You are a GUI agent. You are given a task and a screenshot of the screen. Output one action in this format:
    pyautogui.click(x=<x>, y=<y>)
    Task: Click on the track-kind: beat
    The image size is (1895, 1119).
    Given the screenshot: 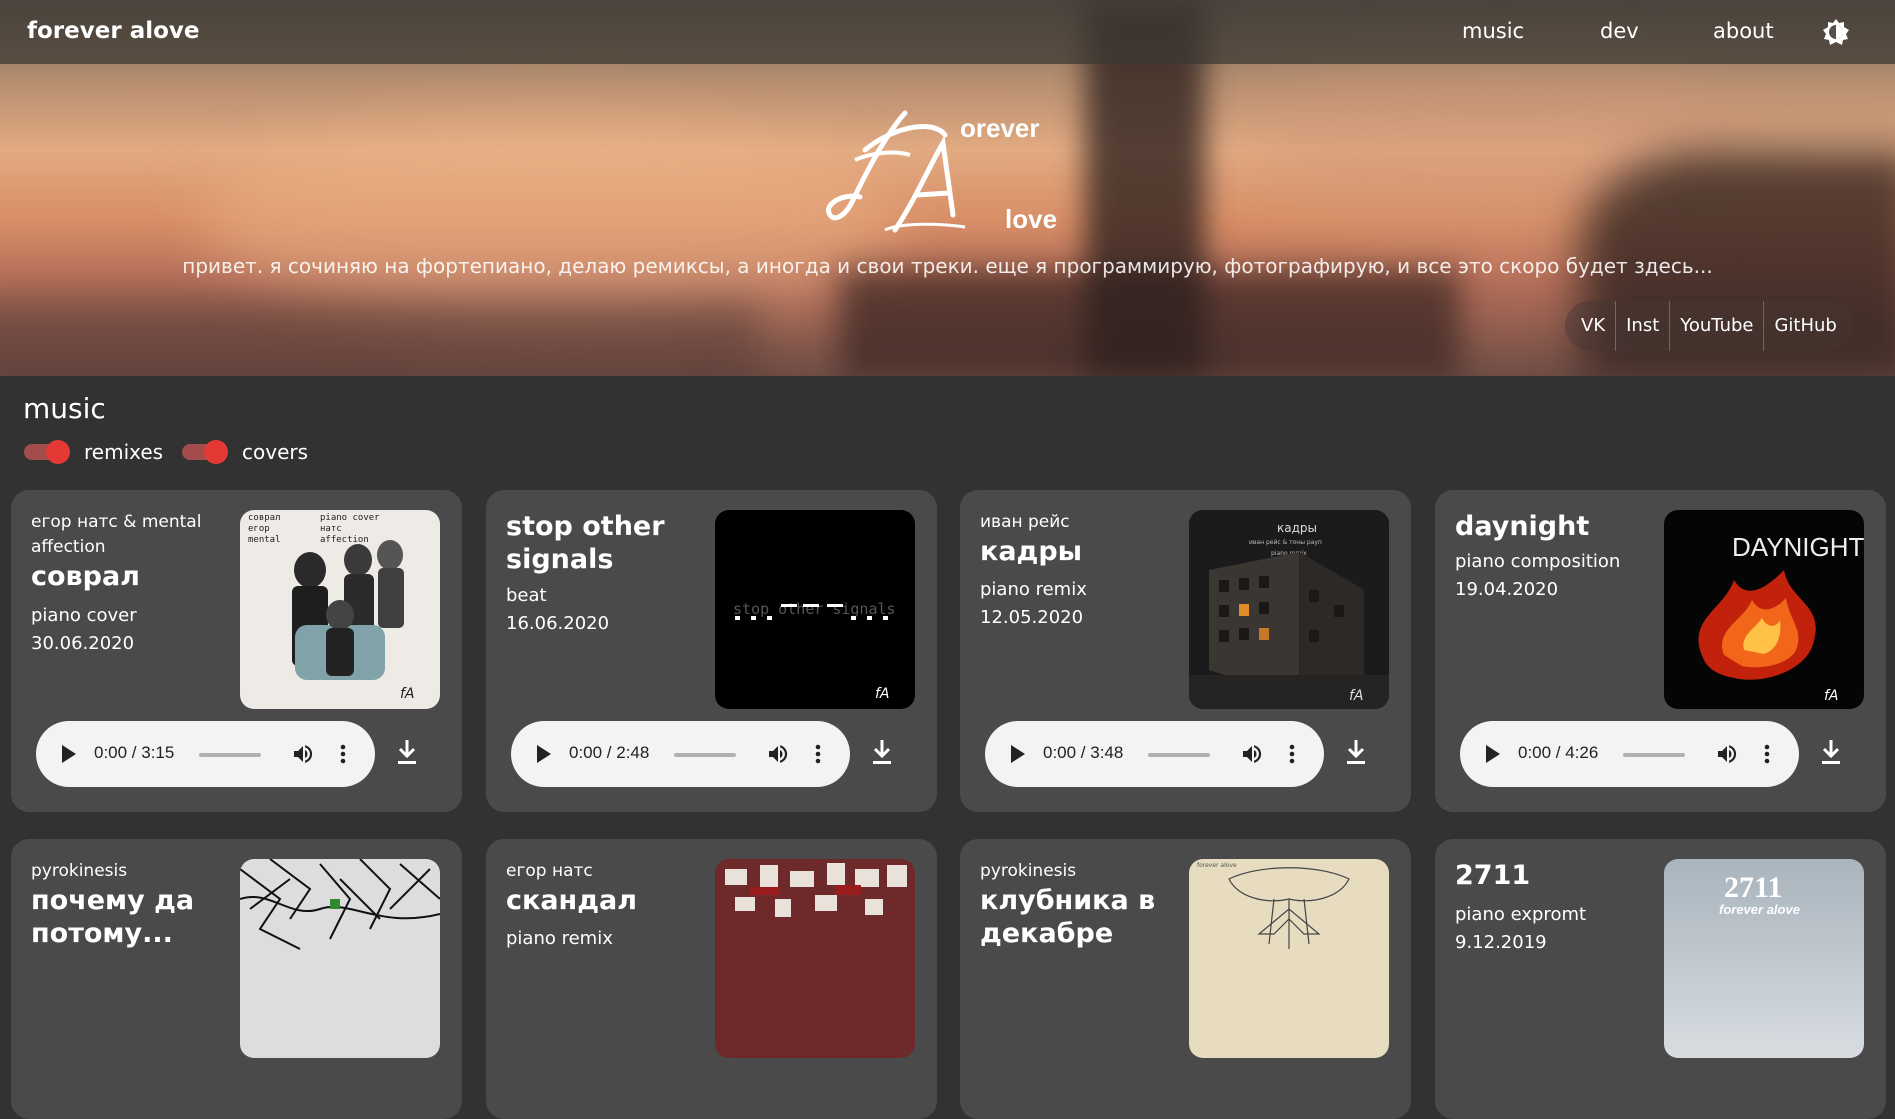 What is the action you would take?
    pyautogui.click(x=526, y=595)
    